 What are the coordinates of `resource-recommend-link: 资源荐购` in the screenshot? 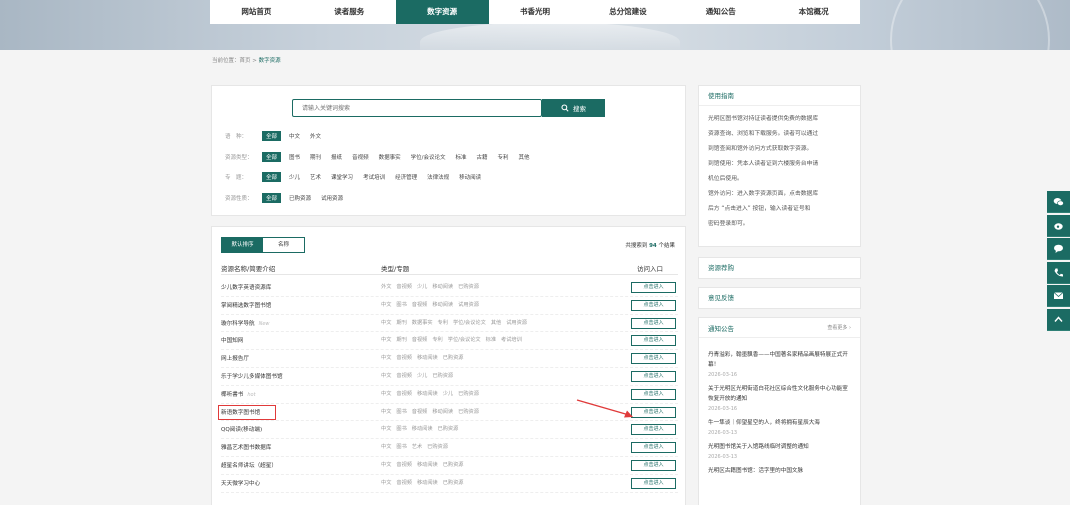 It's located at (779, 268).